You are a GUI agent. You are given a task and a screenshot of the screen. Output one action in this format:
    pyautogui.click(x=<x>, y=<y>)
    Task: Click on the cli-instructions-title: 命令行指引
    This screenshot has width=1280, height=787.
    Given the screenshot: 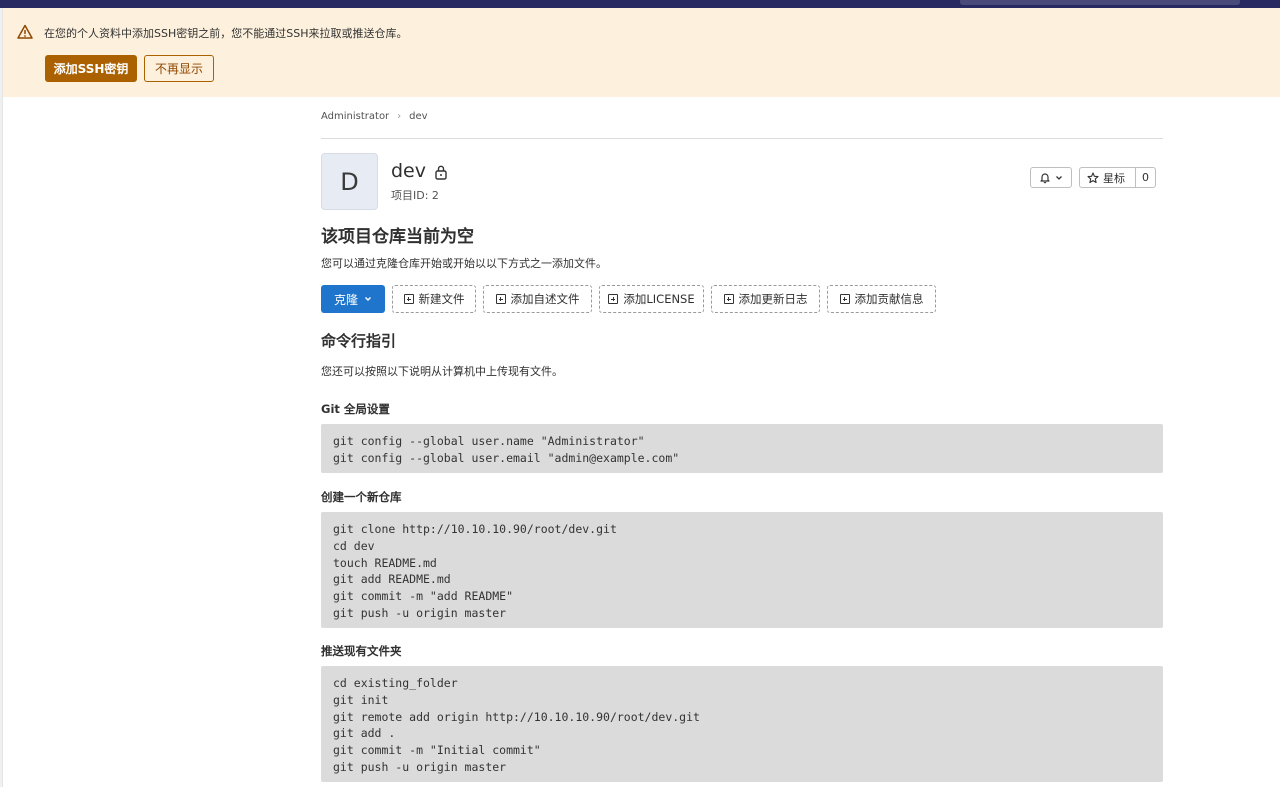 What is the action you would take?
    pyautogui.click(x=359, y=341)
    